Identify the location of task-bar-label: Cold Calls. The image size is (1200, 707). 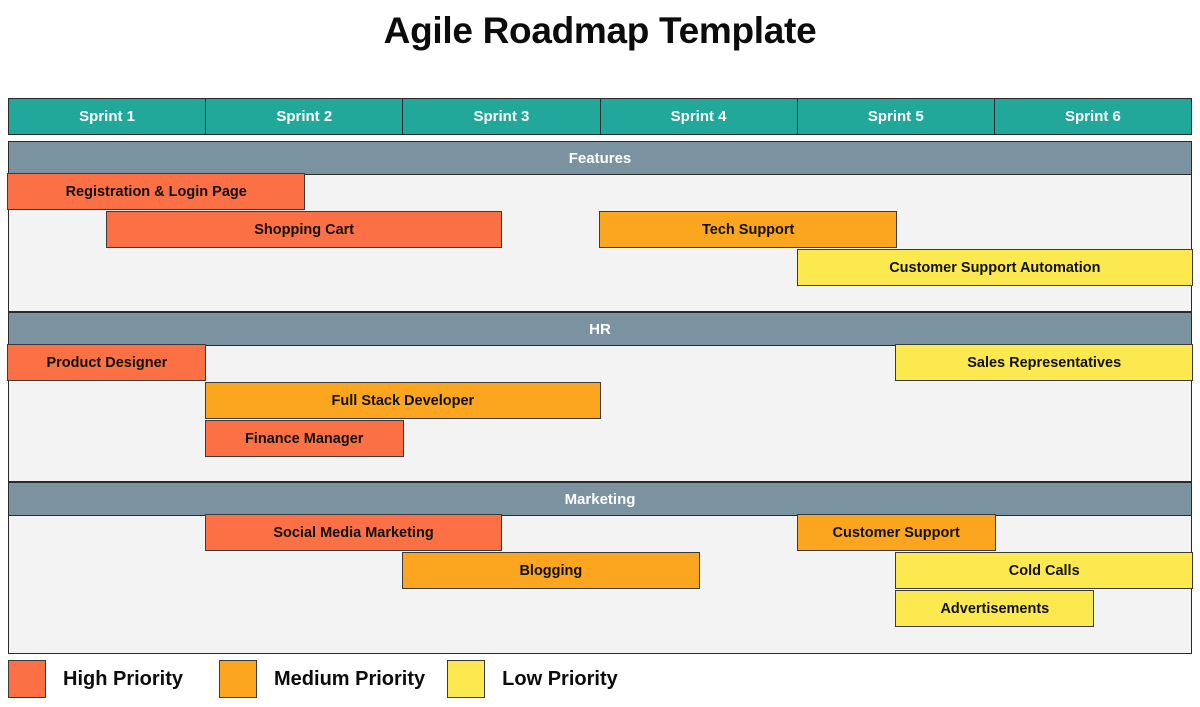
(1044, 570).